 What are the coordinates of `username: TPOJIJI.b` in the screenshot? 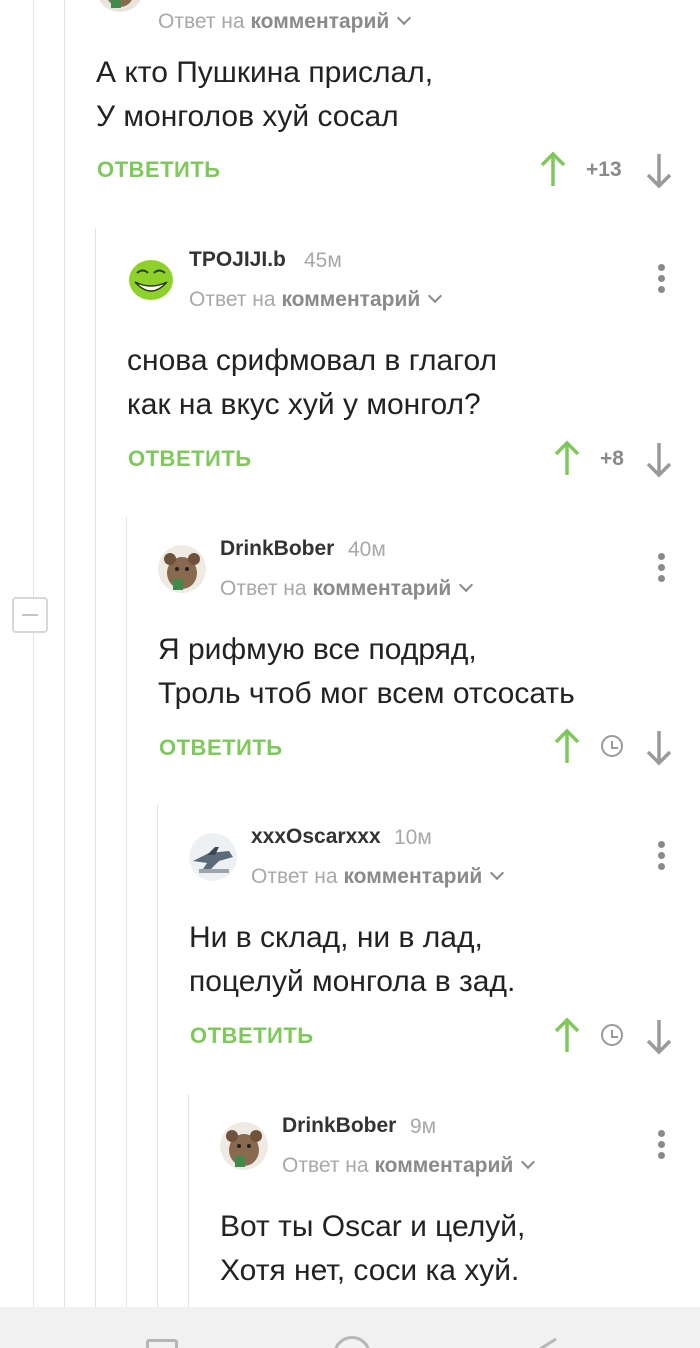 It's located at (237, 260).